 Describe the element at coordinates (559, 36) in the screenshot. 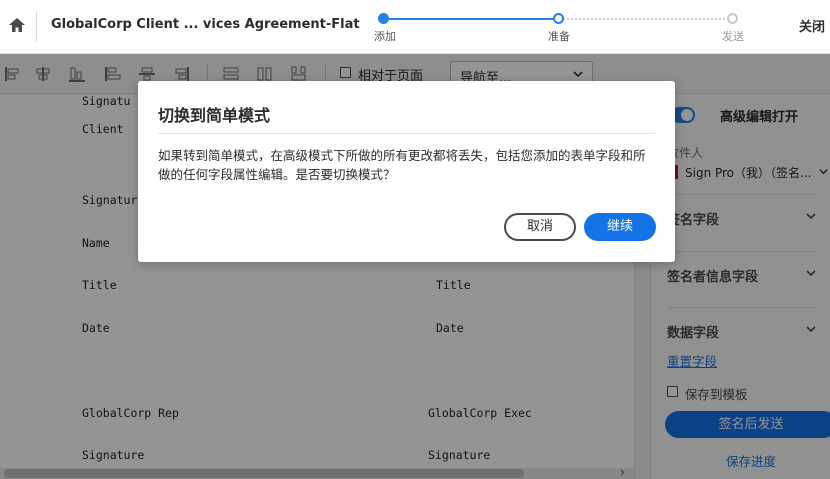

I see `step-prepare-label: 准备` at that location.